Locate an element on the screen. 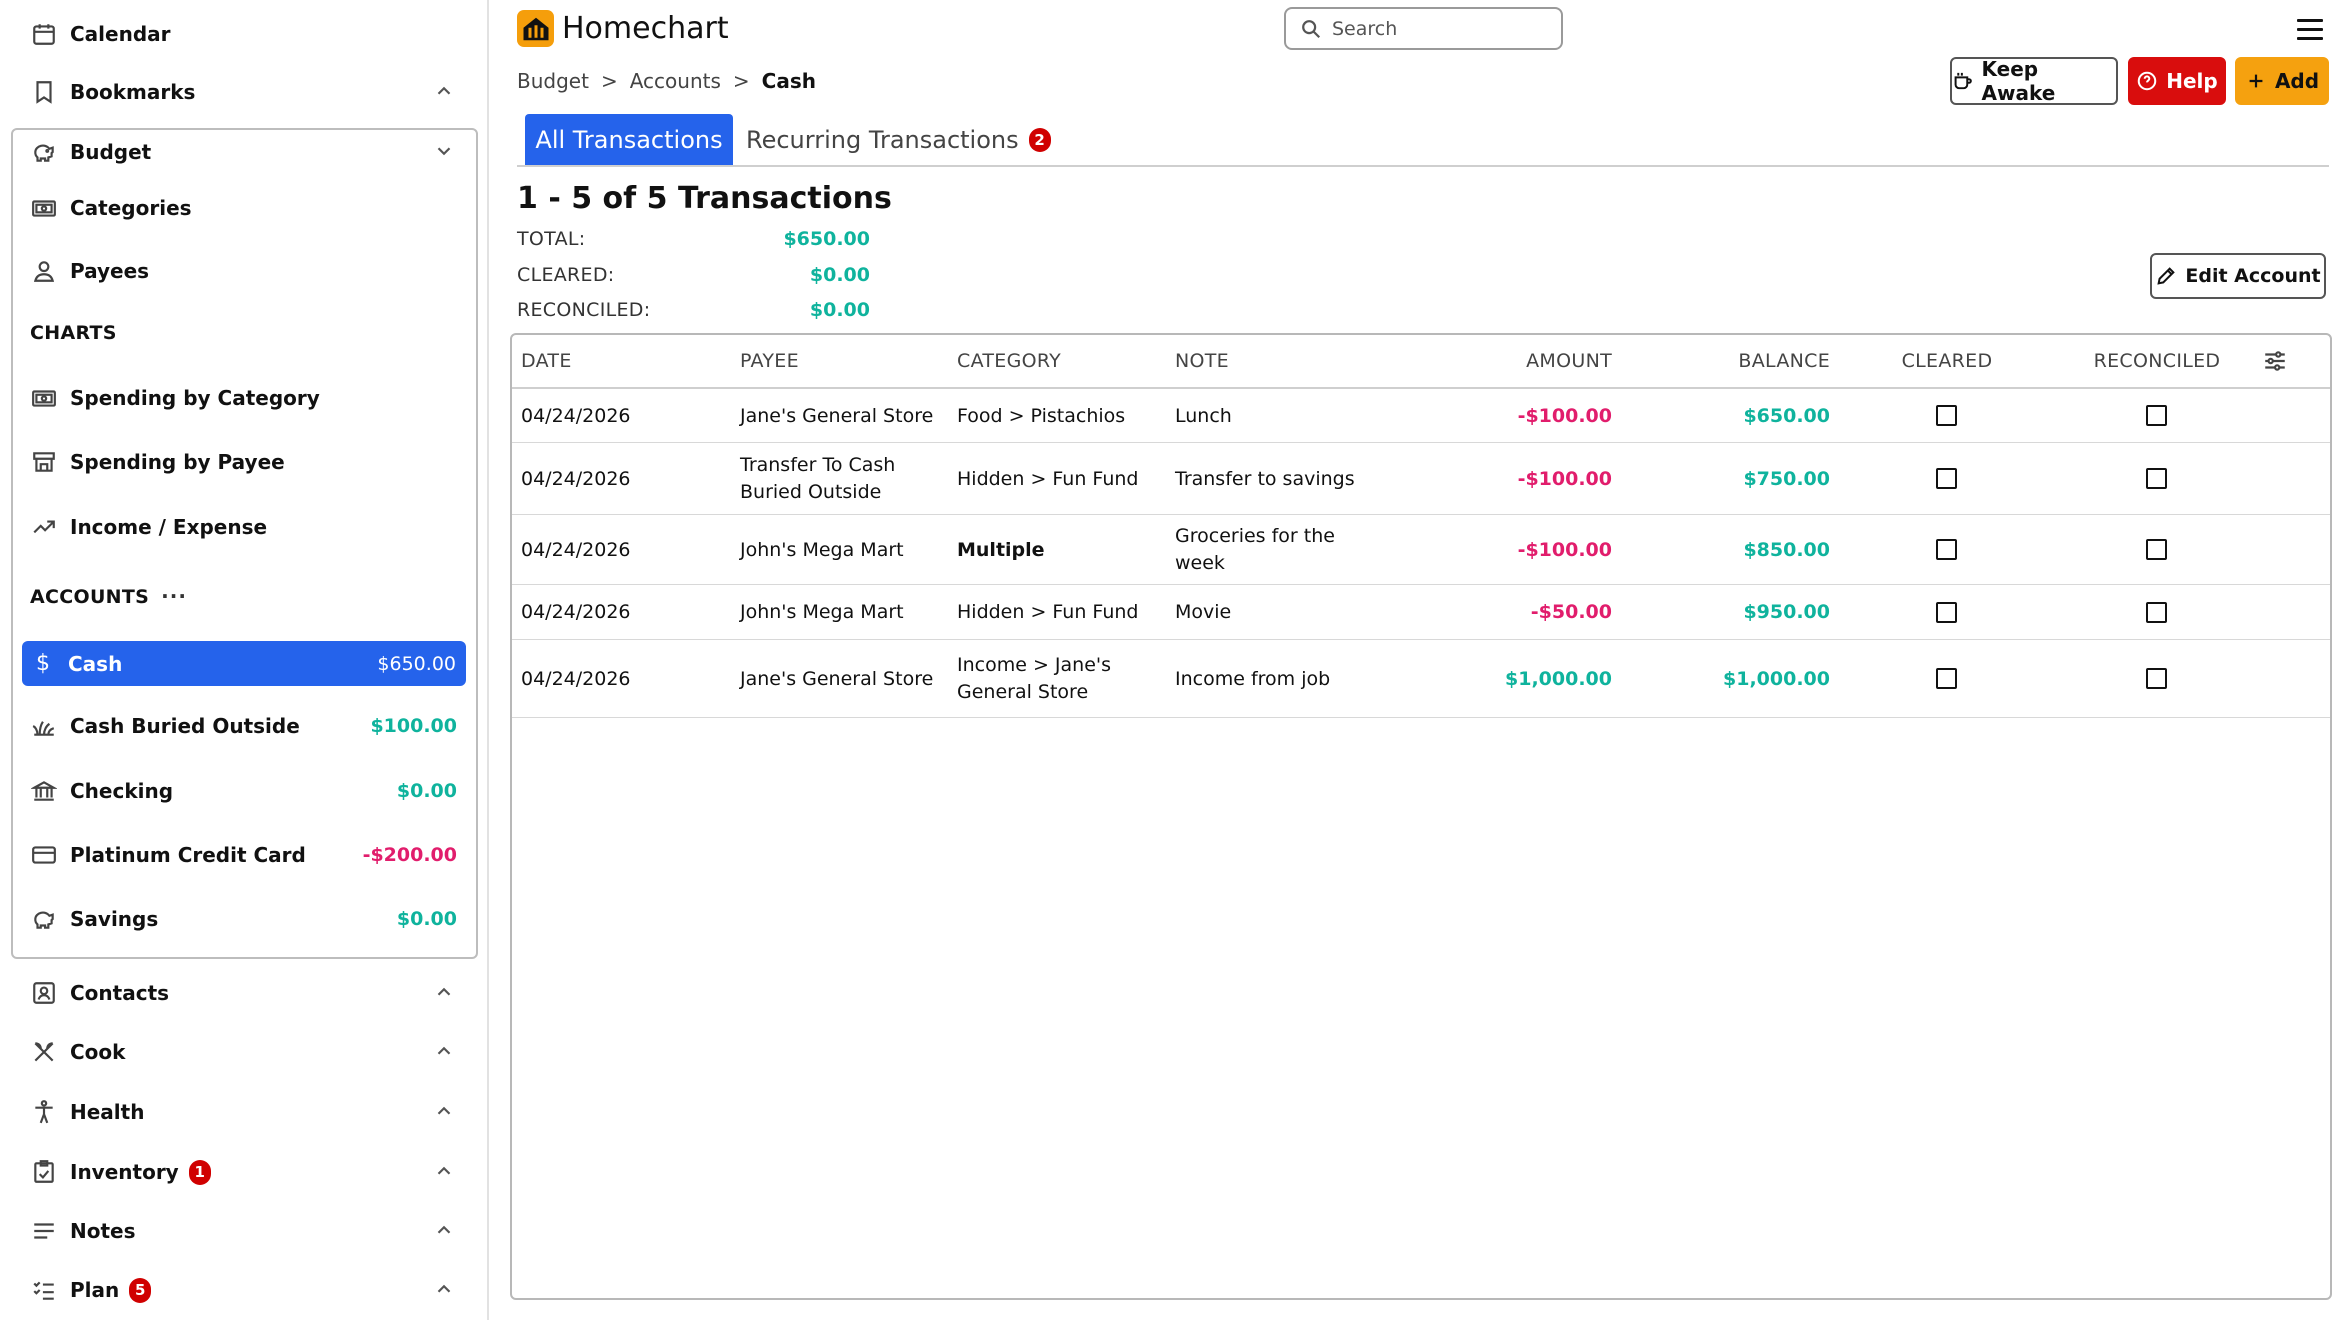  store-icon is located at coordinates (44, 462).